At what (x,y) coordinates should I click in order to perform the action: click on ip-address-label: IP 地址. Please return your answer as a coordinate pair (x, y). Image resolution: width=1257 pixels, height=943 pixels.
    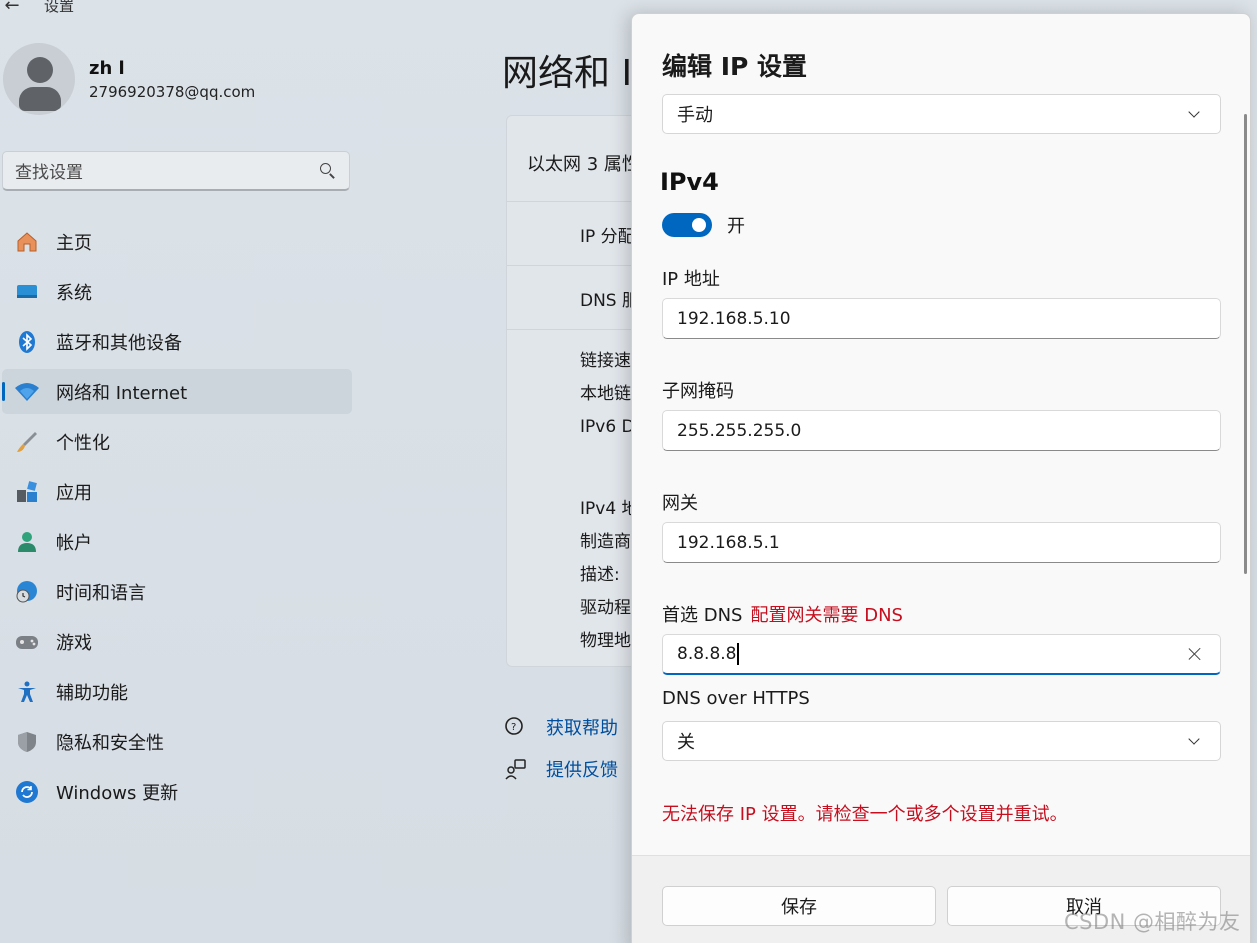
    Looking at the image, I should click on (691, 279).